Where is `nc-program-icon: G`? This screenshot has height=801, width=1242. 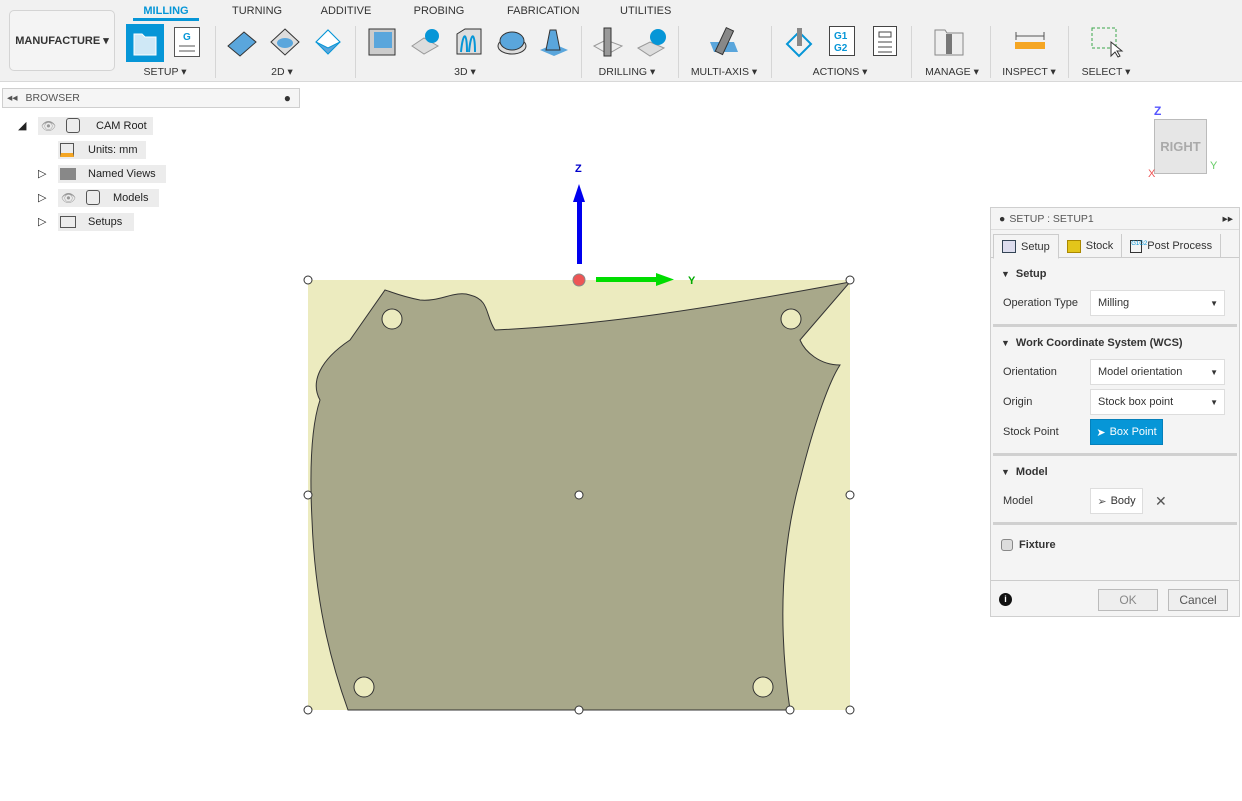 nc-program-icon: G is located at coordinates (187, 42).